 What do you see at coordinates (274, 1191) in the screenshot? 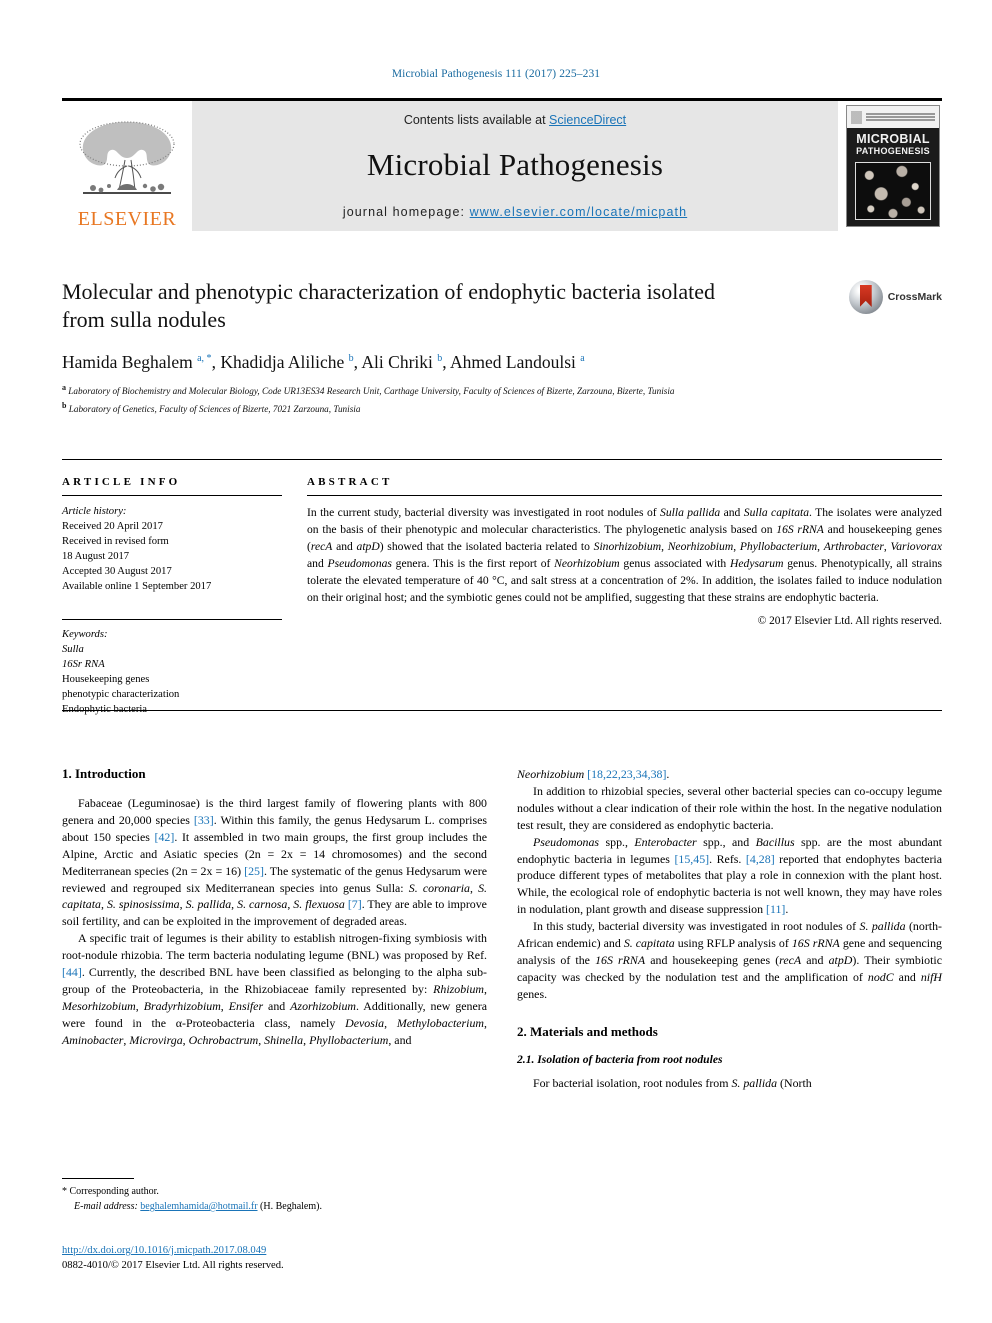
I see `corresponding-author-line: * Corresponding author.` at bounding box center [274, 1191].